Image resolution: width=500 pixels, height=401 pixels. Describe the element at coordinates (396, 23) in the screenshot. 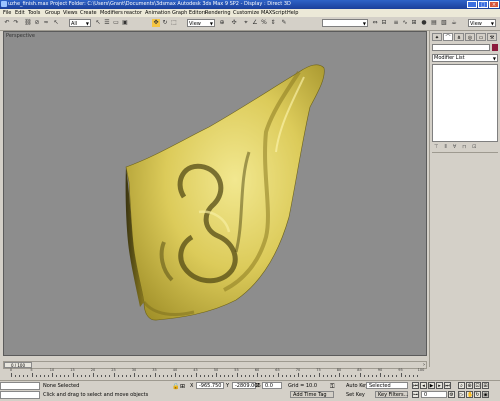

I see `layer-manager-icon: ≡` at that location.